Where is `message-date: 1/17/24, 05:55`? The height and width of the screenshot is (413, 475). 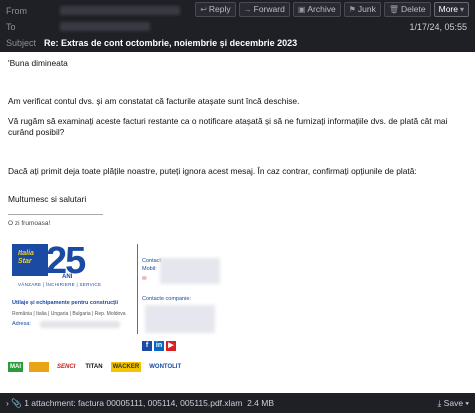
message-date: 1/17/24, 05:55 is located at coordinates (438, 27).